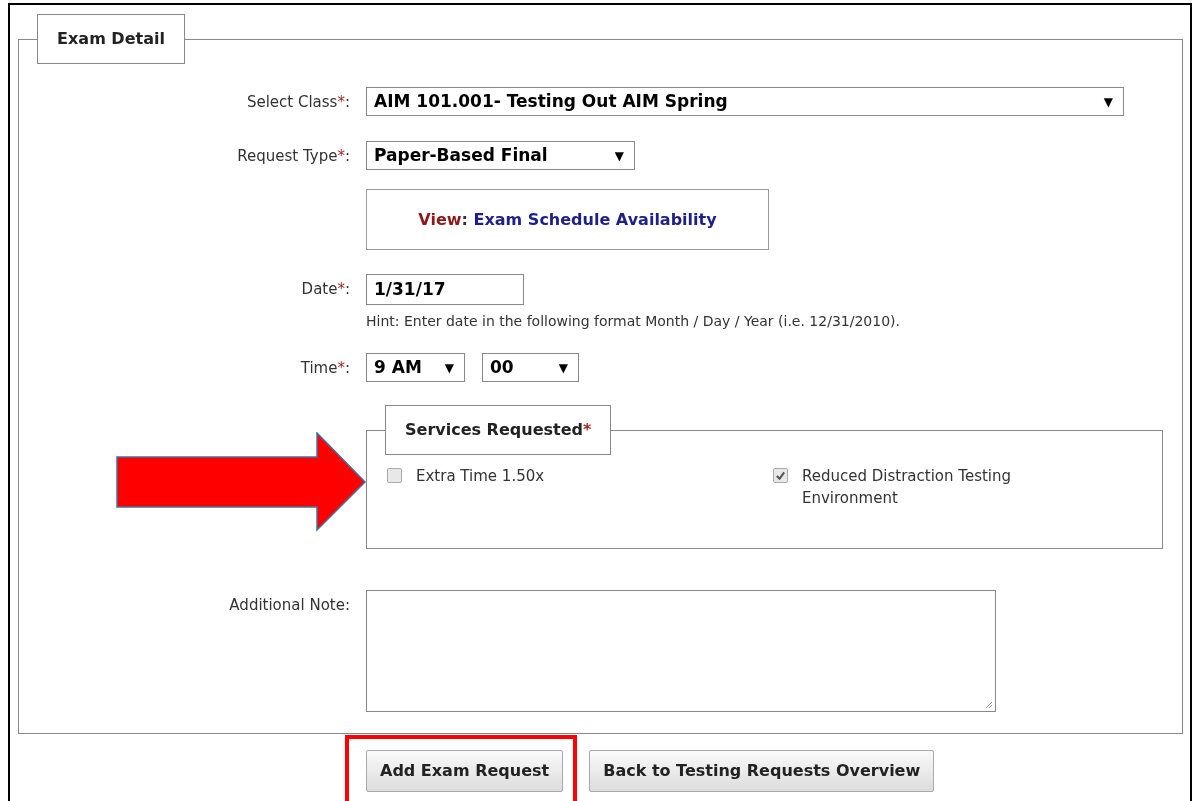  What do you see at coordinates (111, 39) in the screenshot?
I see `panel-title: Exam Detail` at bounding box center [111, 39].